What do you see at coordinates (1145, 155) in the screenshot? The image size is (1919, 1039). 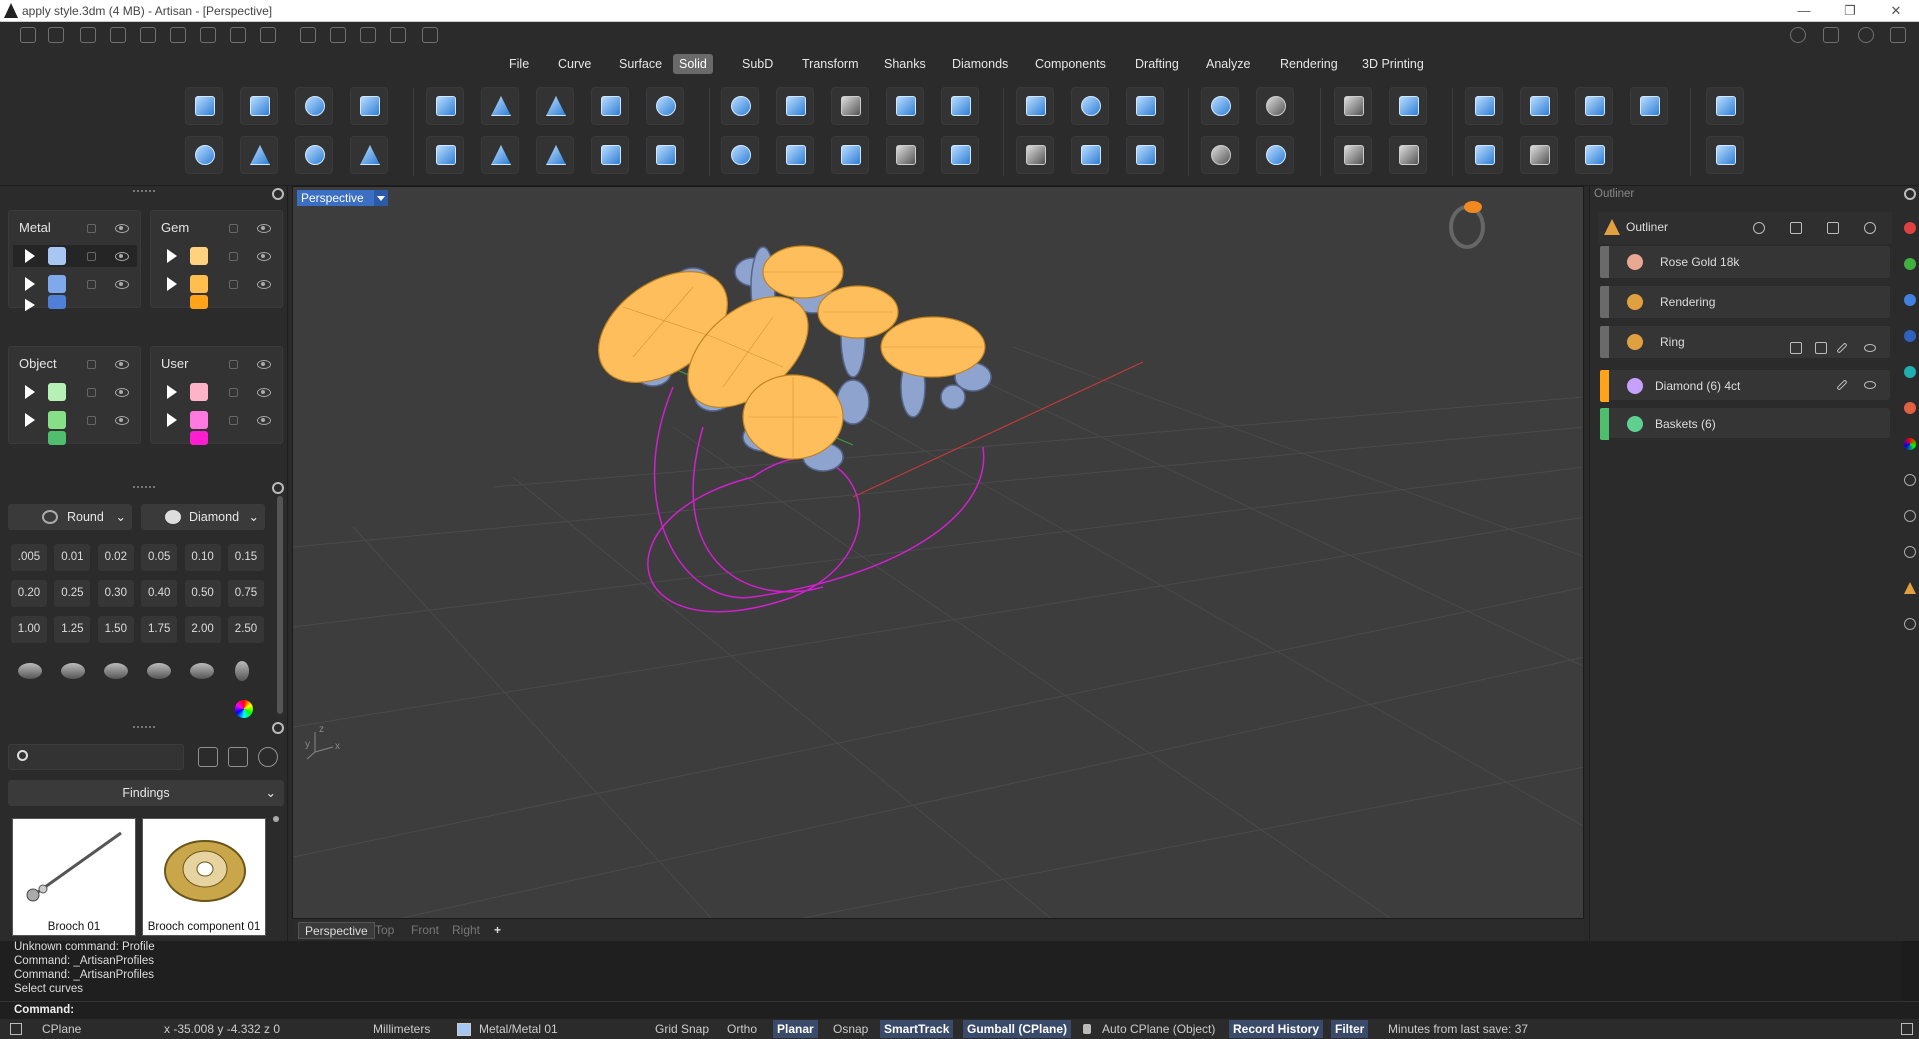 I see `contour-tool` at bounding box center [1145, 155].